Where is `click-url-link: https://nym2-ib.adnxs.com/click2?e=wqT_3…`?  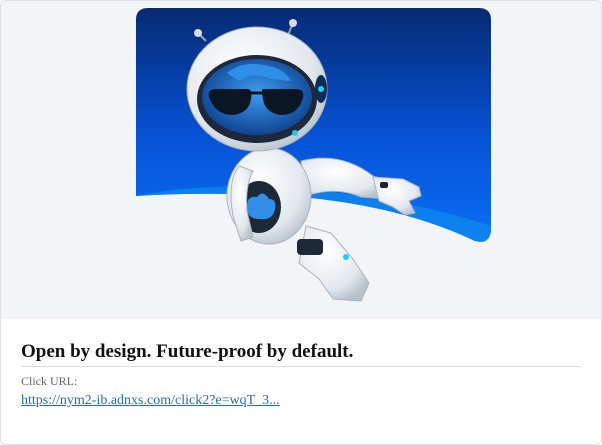
click-url-link: https://nym2-ib.adnxs.com/click2?e=wqT_3… is located at coordinates (150, 401).